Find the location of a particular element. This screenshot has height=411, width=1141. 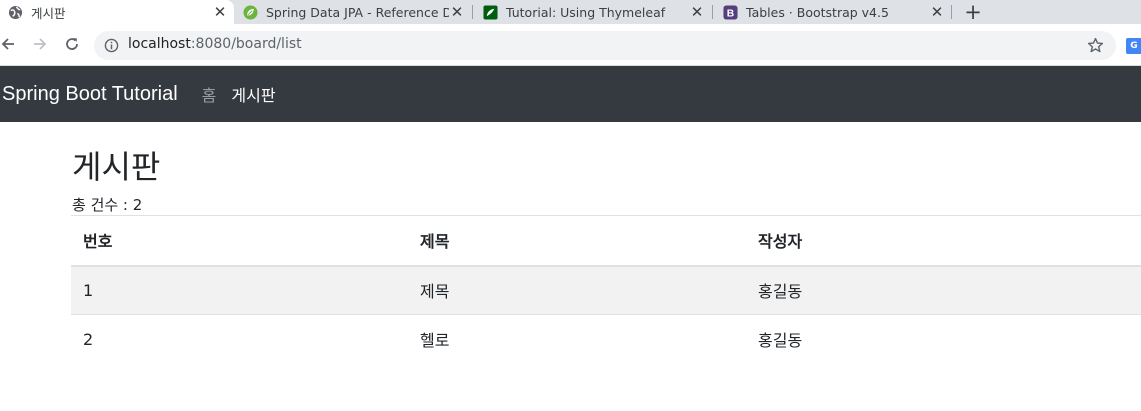

total-count-label: 총 건수 : 2 is located at coordinates (107, 205).